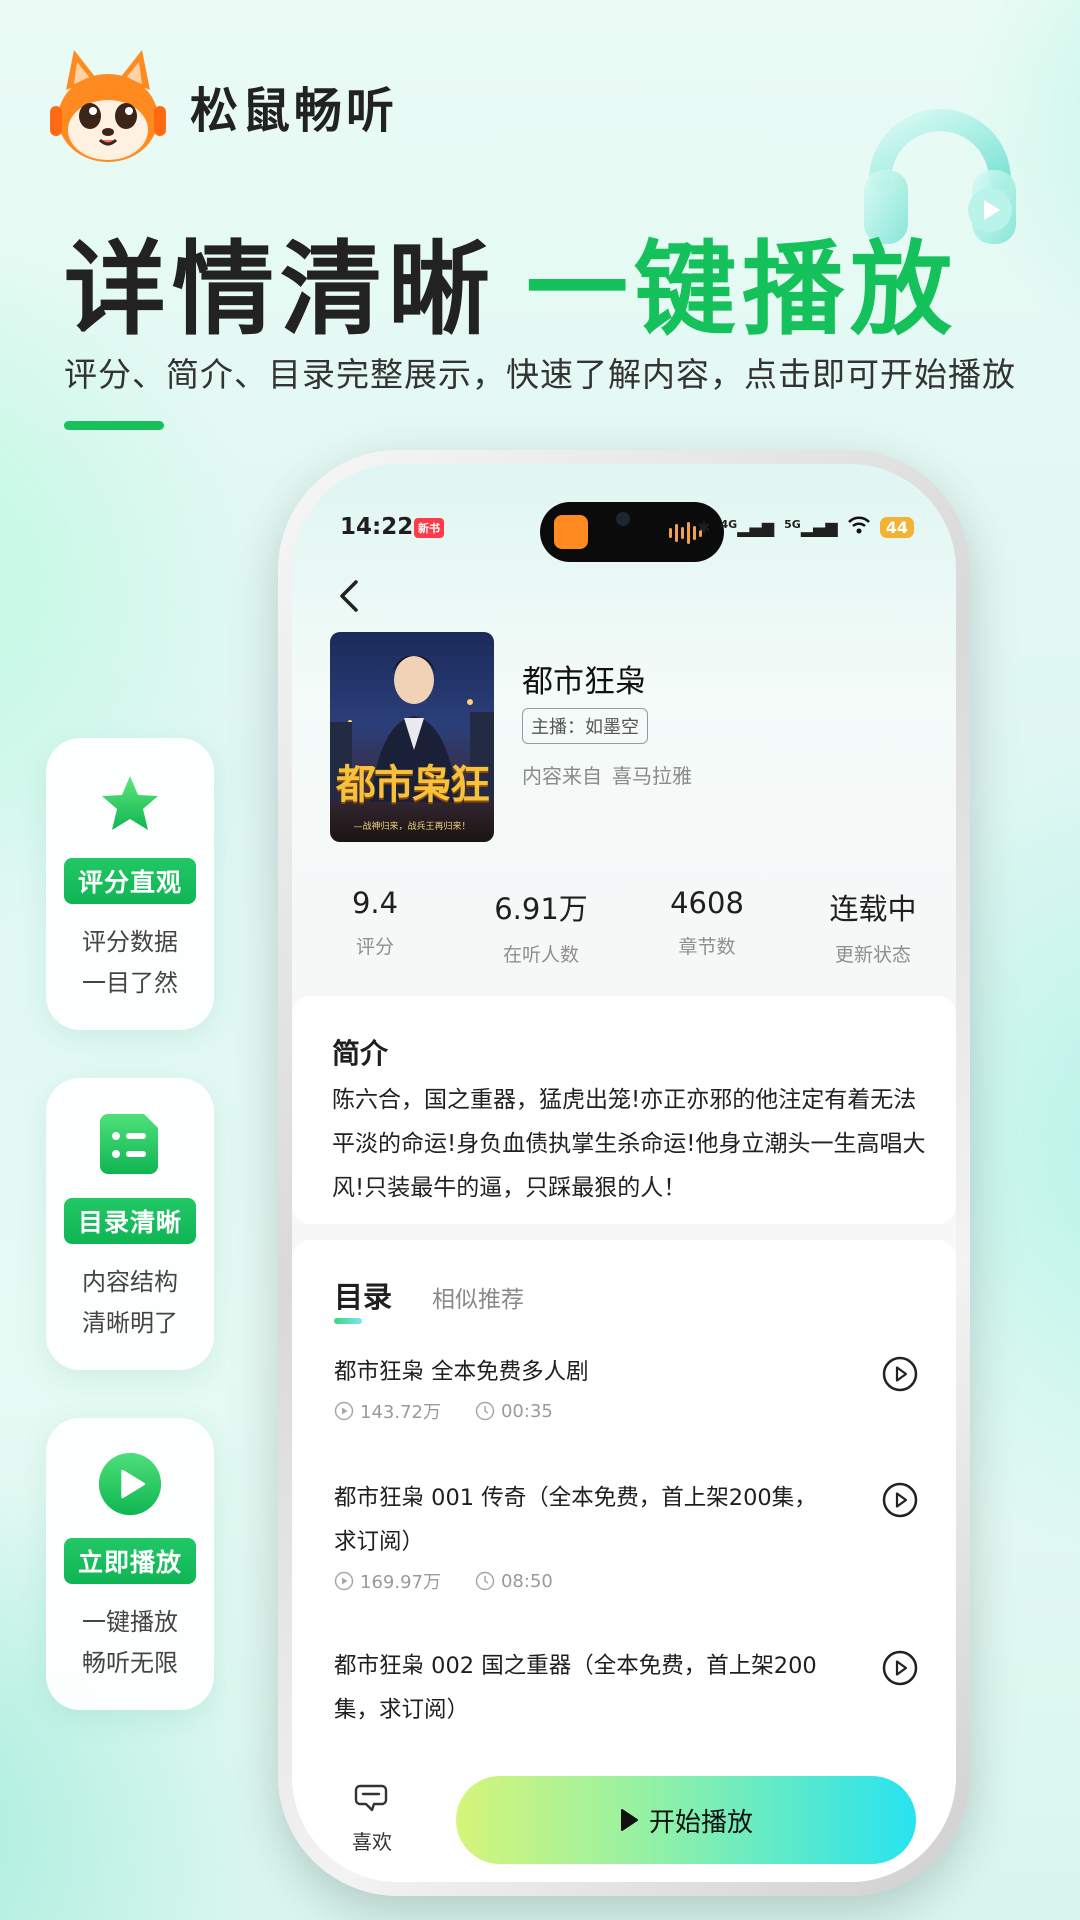 Image resolution: width=1080 pixels, height=1920 pixels. I want to click on subline: 评分、简介、目录完整展示，快速了解内容，点击即可开始播放, so click(540, 374).